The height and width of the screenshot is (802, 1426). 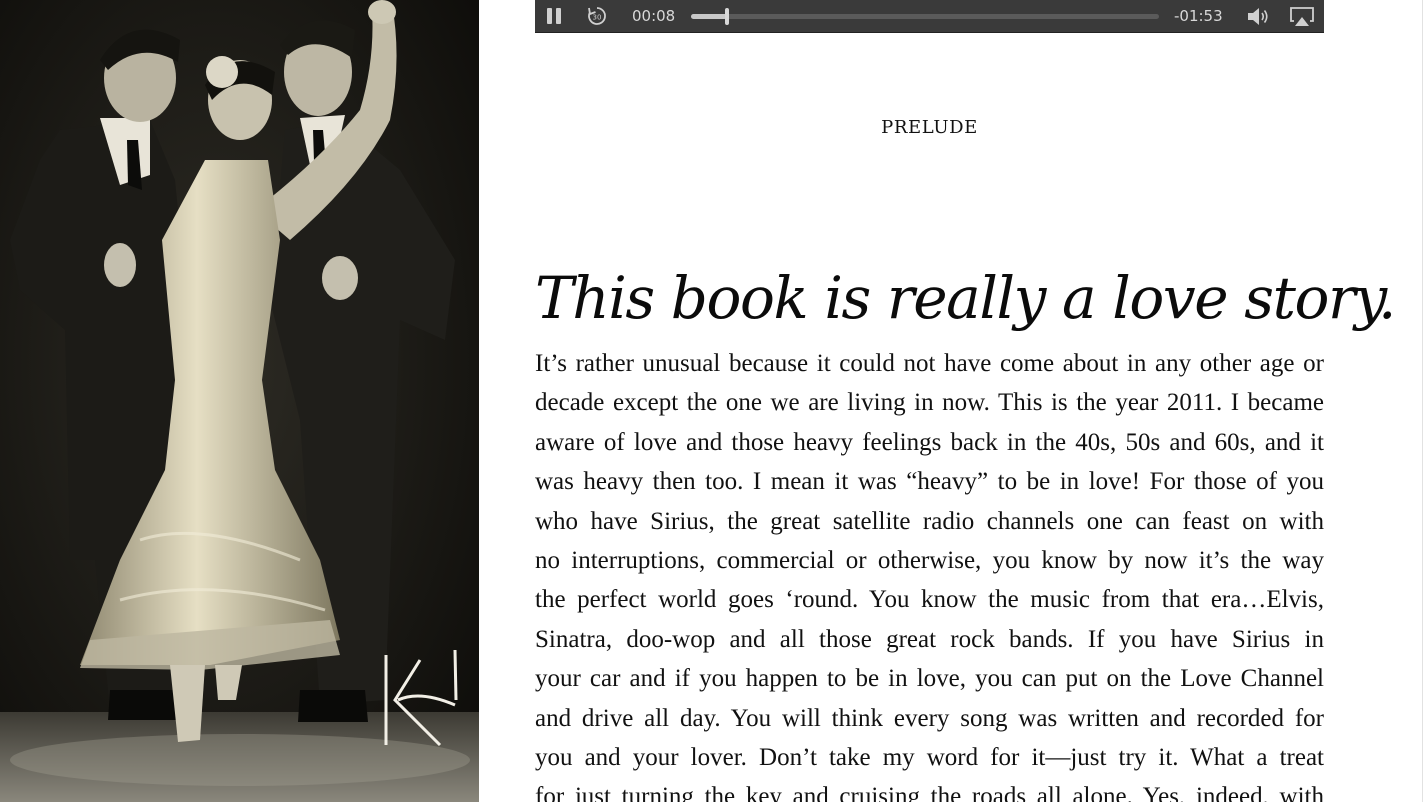 I want to click on airplay-button, so click(x=1302, y=16).